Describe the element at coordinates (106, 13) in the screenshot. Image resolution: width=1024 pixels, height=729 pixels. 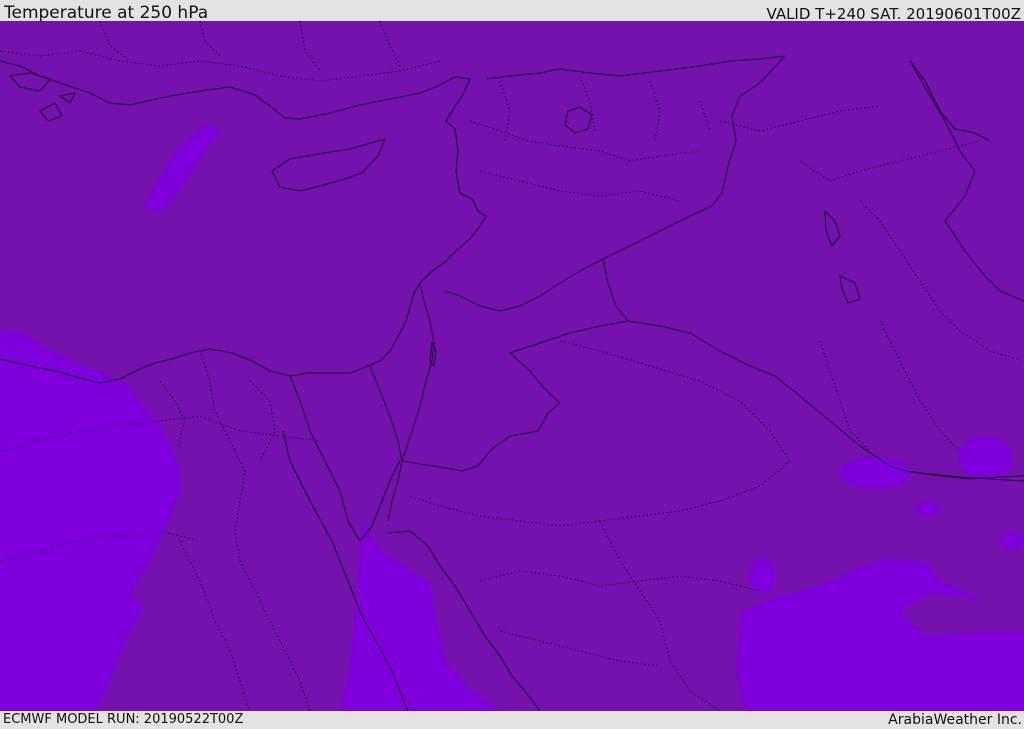
I see `map-title: Temperature at 250 hPa` at that location.